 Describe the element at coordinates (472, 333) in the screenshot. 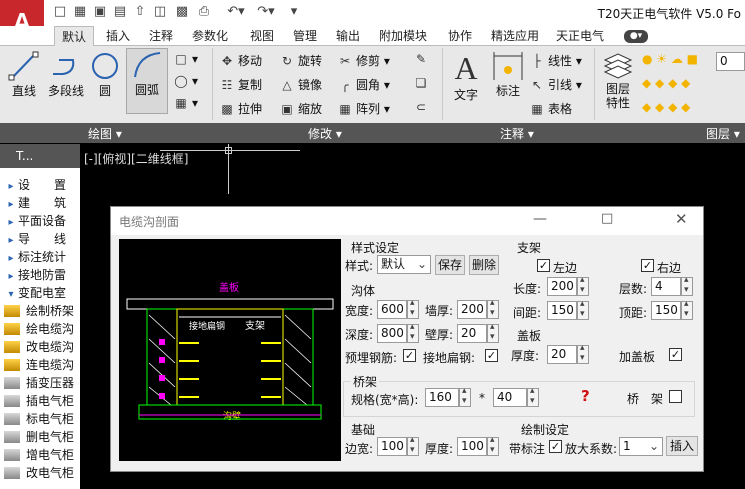

I see `side-thickness-input: 20` at that location.